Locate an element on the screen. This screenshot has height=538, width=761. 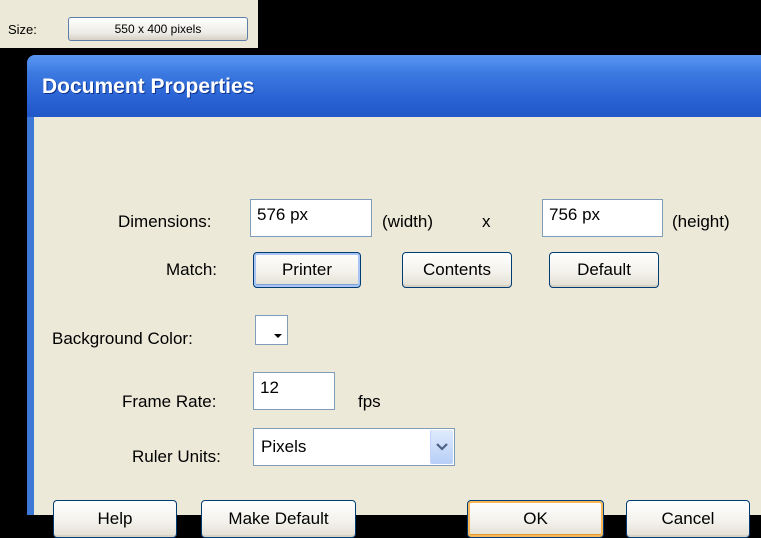
match-default-button: Default is located at coordinates (604, 270).